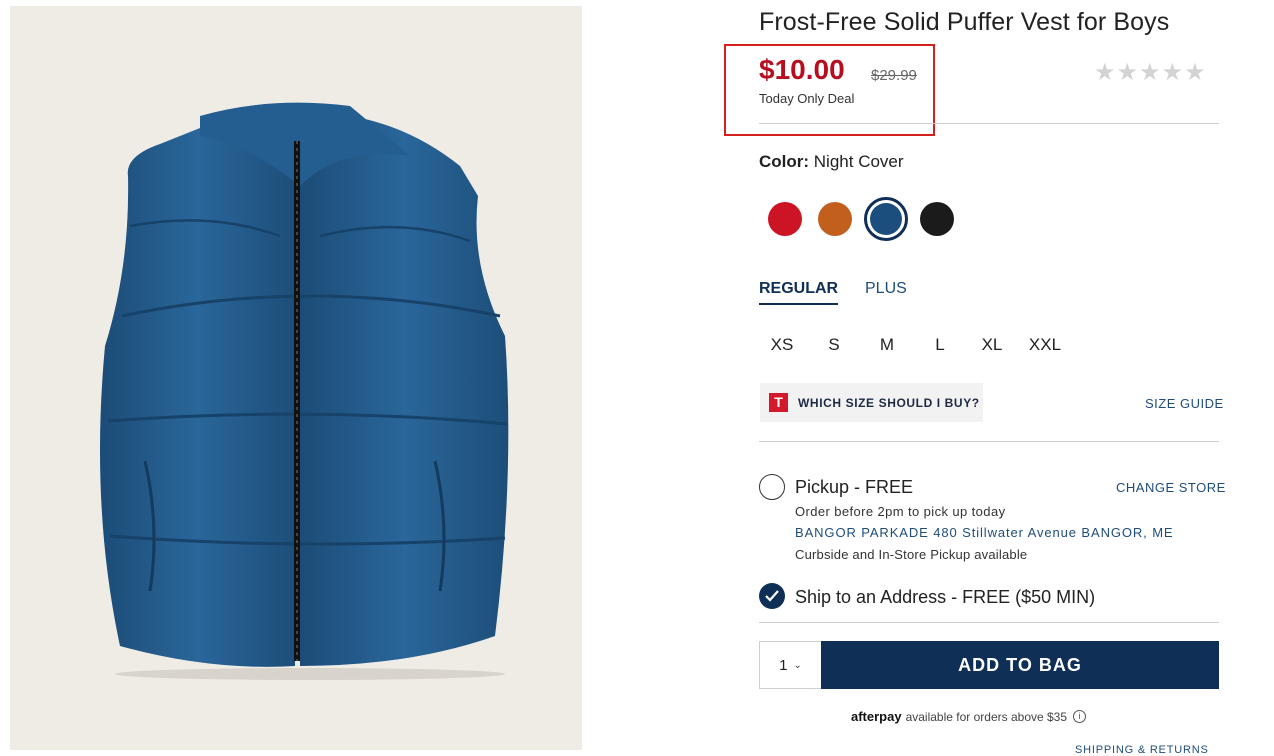  I want to click on tab-plus: PLUS, so click(886, 289).